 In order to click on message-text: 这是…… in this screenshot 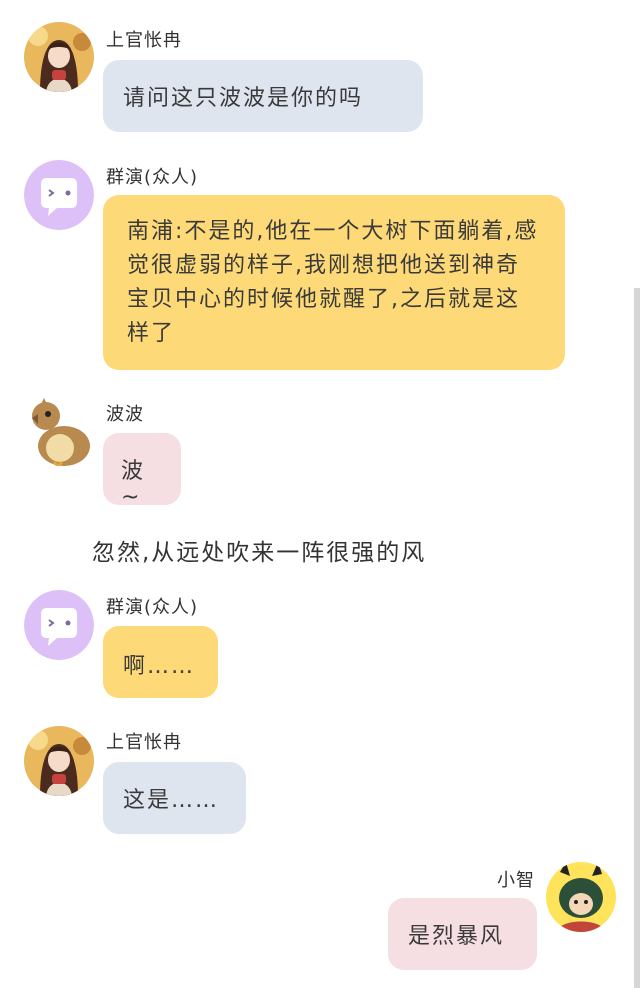, I will do `click(171, 800)`.